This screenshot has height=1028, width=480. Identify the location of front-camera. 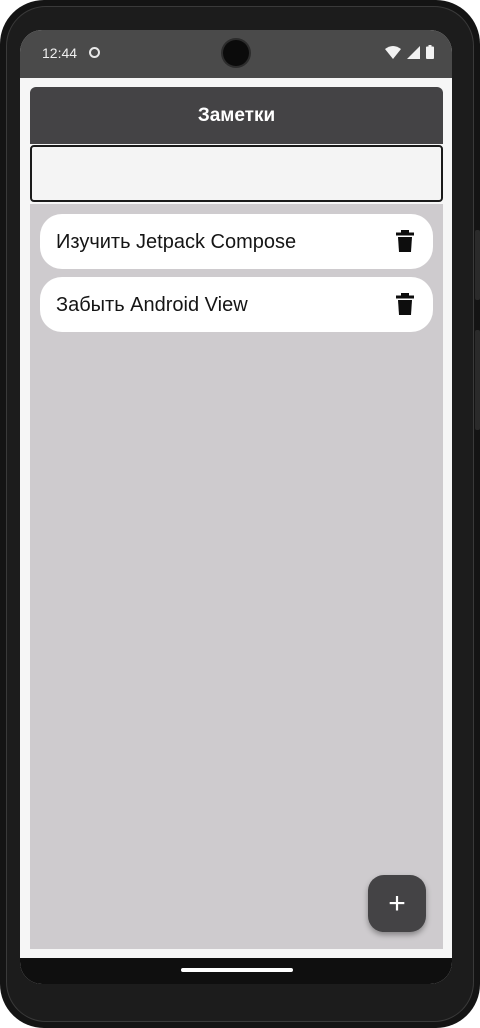
(236, 53).